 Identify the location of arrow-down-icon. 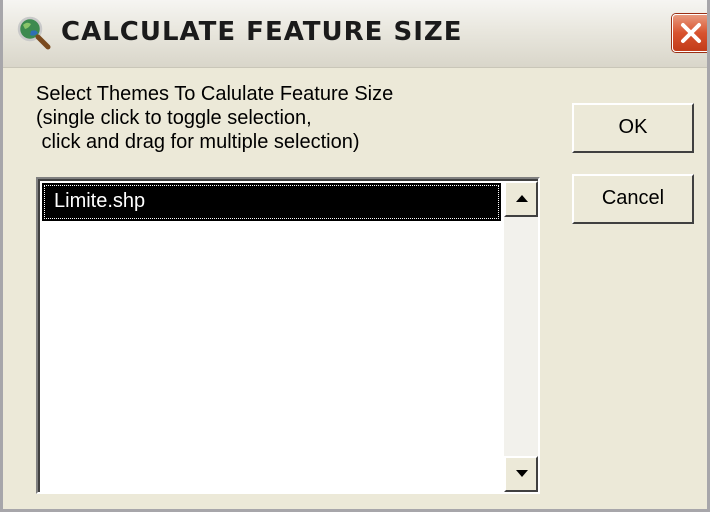
(522, 473).